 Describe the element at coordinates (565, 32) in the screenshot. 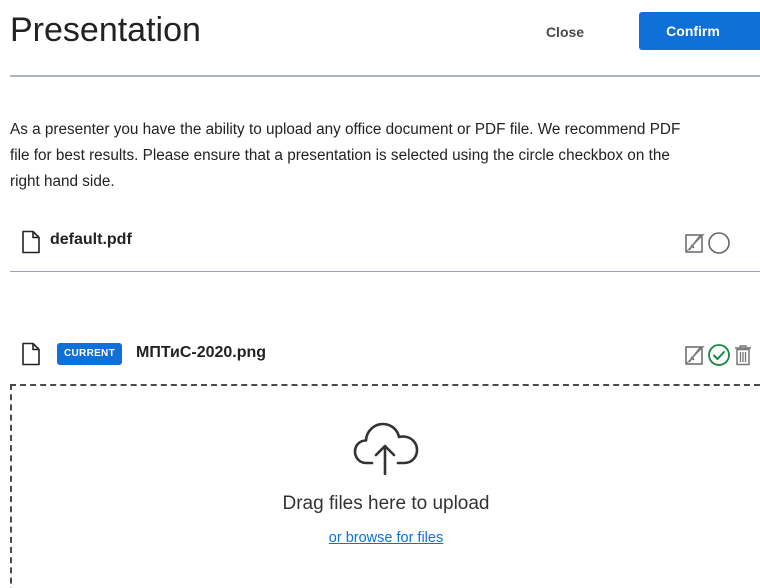

I see `close-button: Close` at that location.